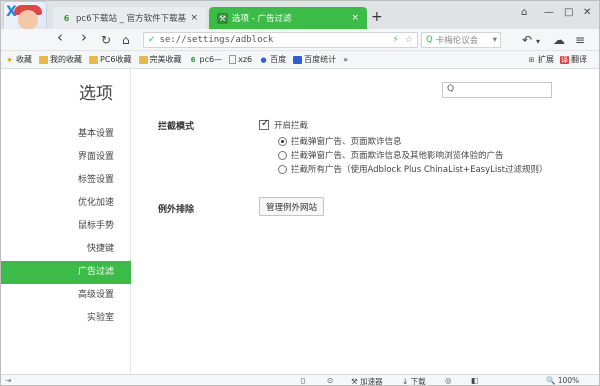  Describe the element at coordinates (300, 379) in the screenshot. I see `status-bar: ⇥ ▯ ⊙ ⚒ 加速器 ↓ 下载 ◎ ◧ 🔍 100%` at that location.